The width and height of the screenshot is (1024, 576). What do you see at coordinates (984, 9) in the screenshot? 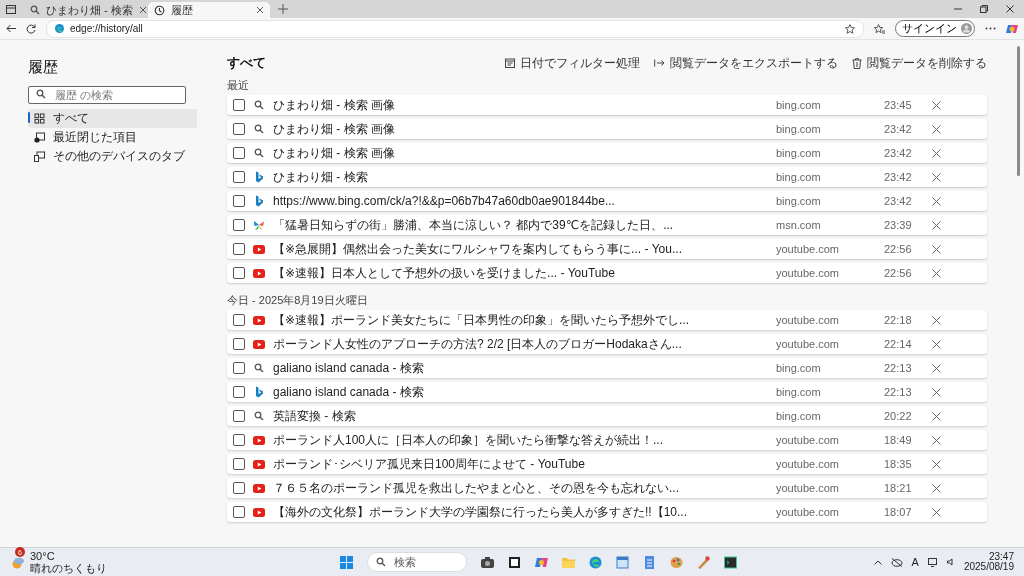
I see `restore-icon` at bounding box center [984, 9].